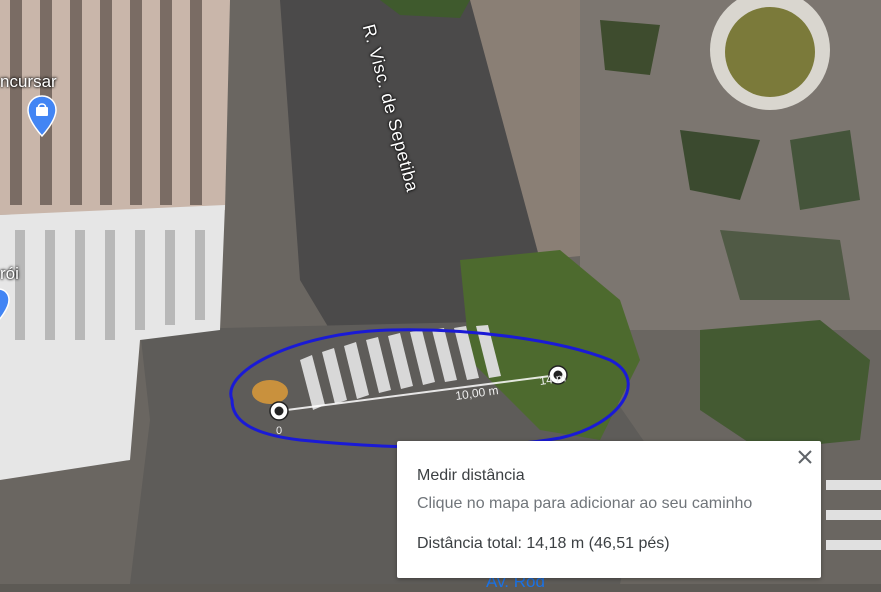 The width and height of the screenshot is (881, 592). Describe the element at coordinates (805, 457) in the screenshot. I see `close-icon` at that location.